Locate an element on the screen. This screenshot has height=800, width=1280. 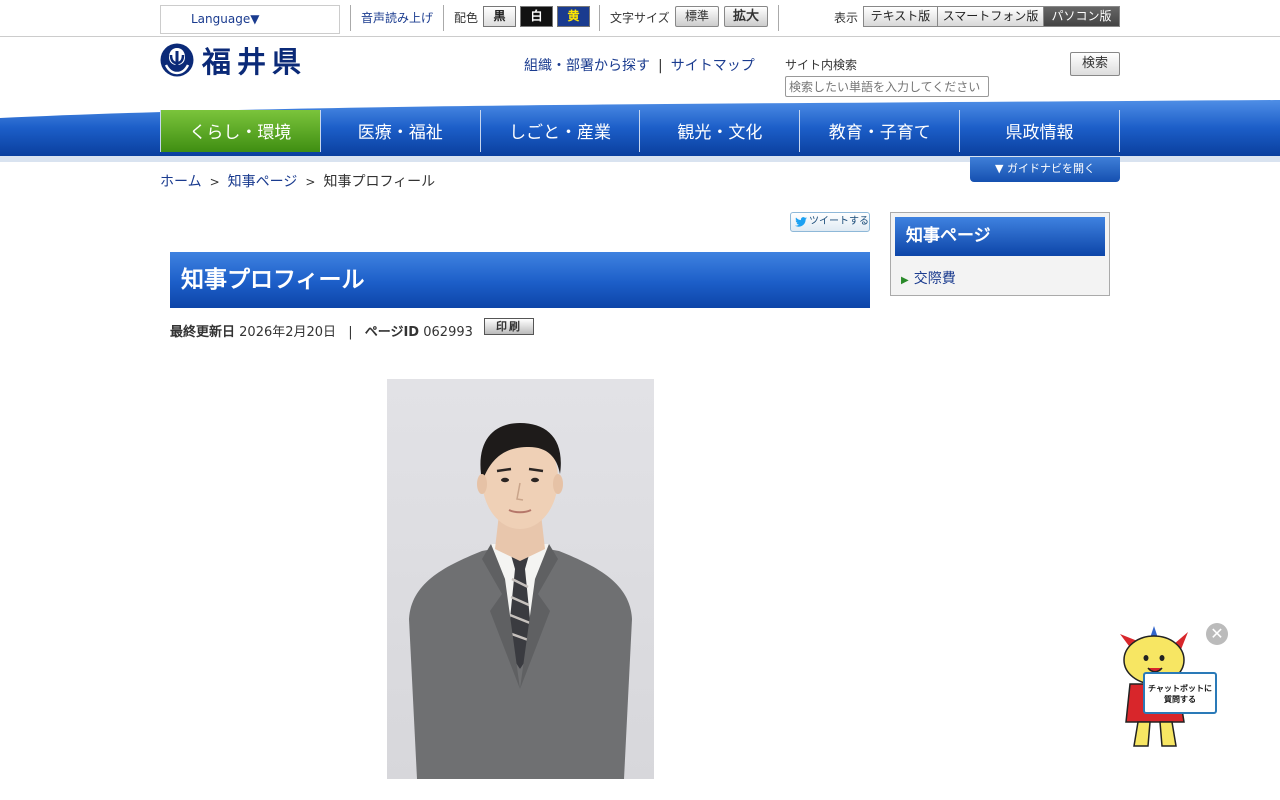
display-smartphone-button: スマートフォン版 is located at coordinates (990, 16).